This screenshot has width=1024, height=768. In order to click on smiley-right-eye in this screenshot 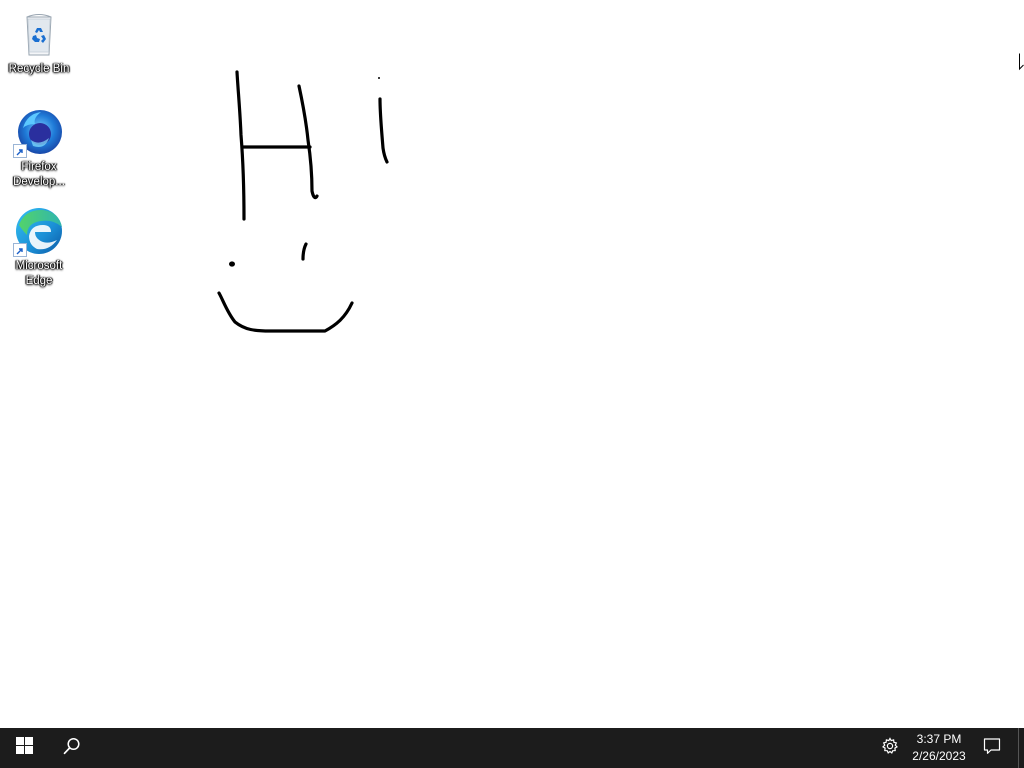, I will do `click(304, 251)`.